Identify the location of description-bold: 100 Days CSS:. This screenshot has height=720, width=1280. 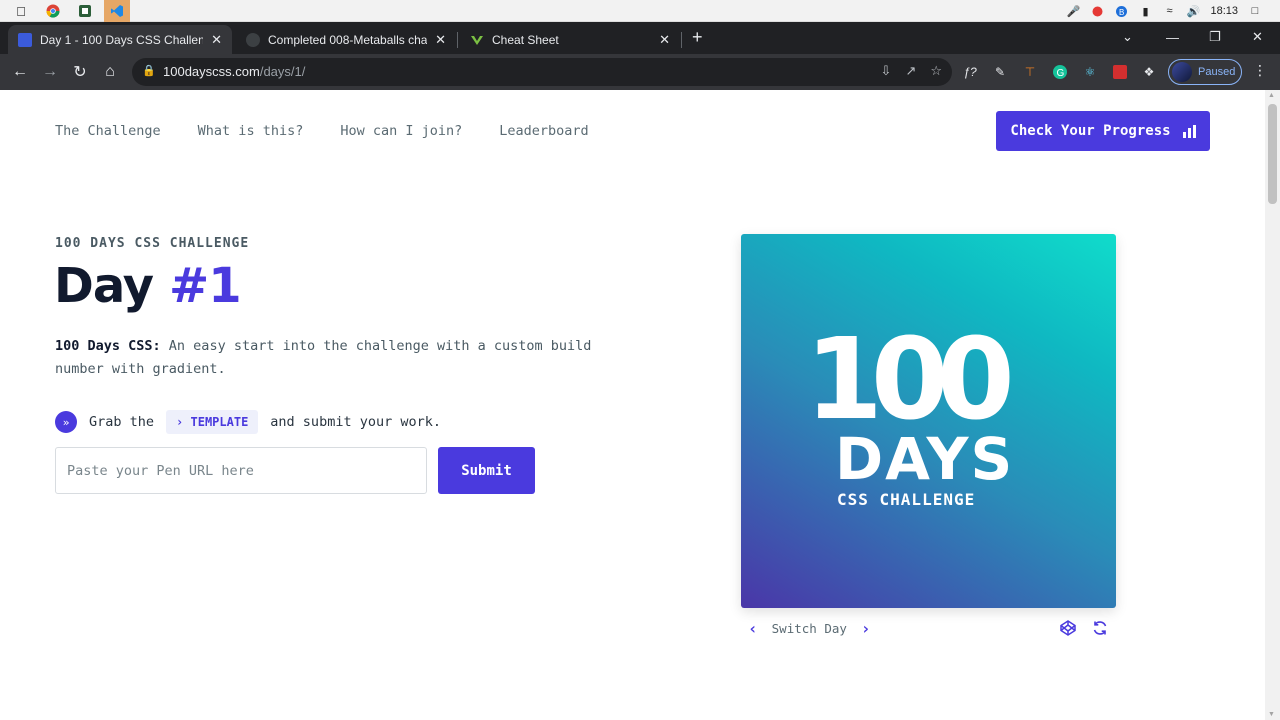
(108, 346).